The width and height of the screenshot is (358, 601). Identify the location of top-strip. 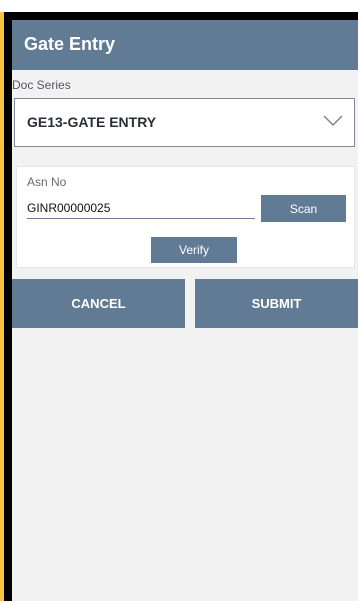
(179, 6).